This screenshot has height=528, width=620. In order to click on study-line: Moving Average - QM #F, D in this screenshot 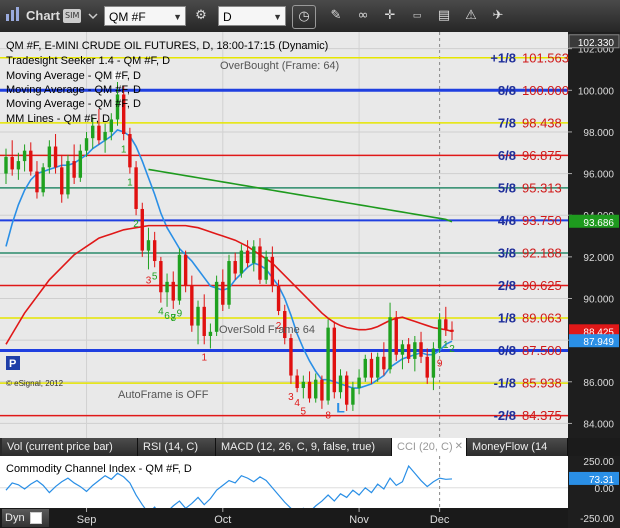, I will do `click(73, 104)`.